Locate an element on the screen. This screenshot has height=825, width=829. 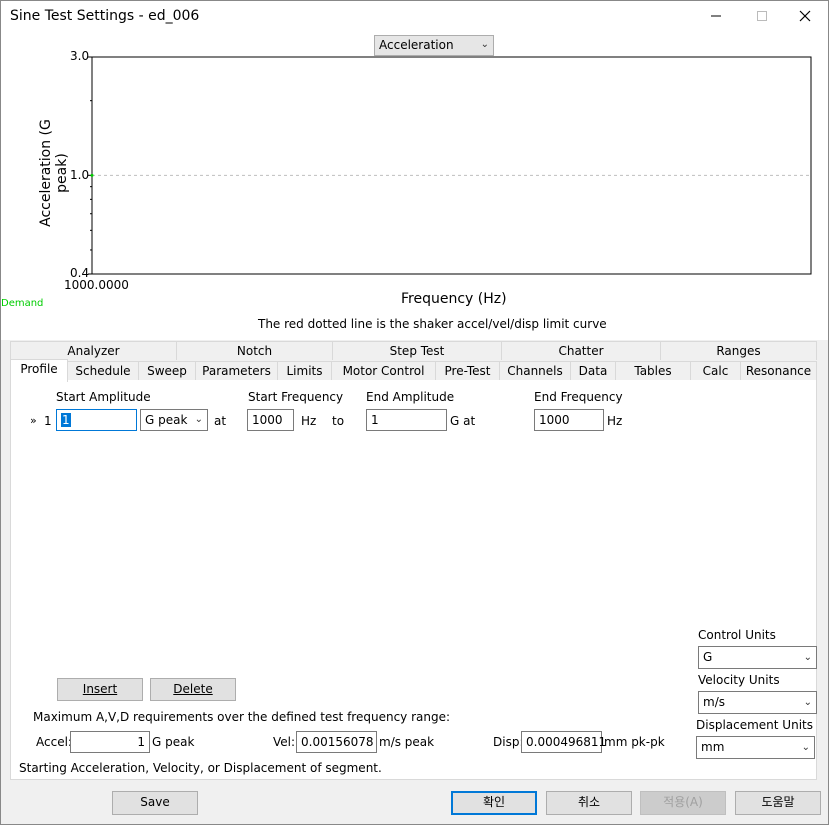
control-units-select: G ⌄ is located at coordinates (757, 657).